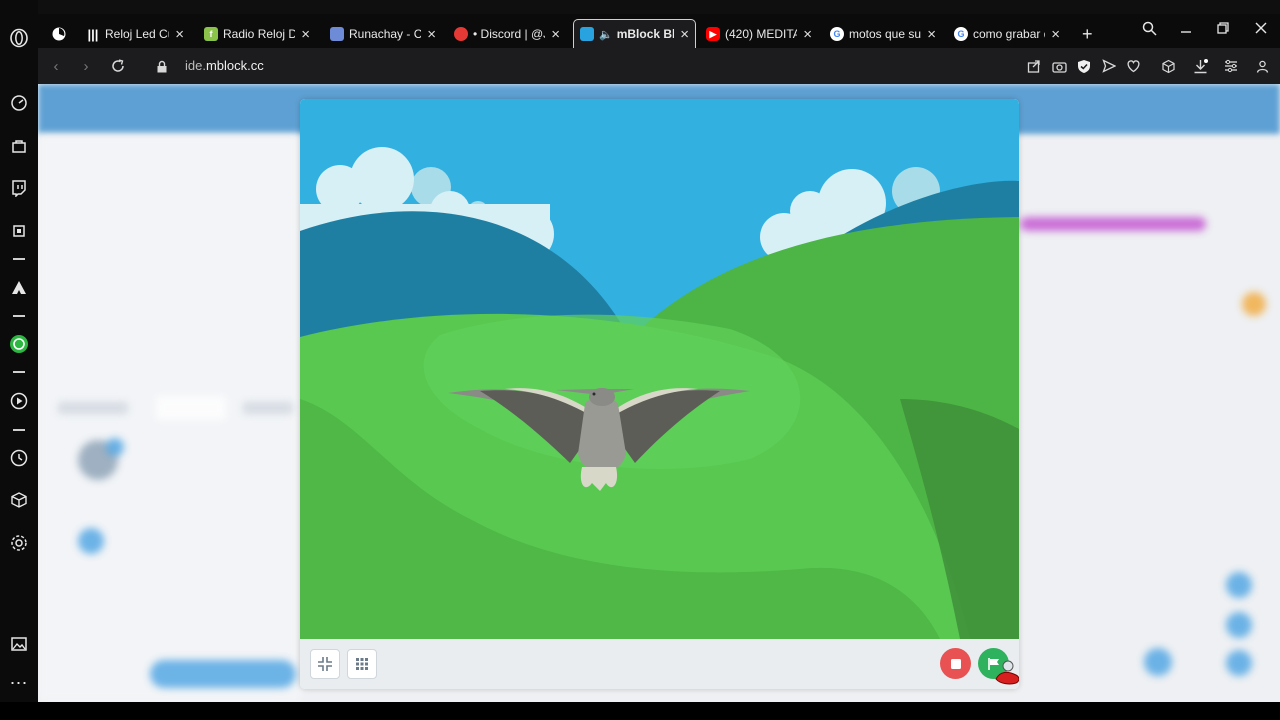 This screenshot has width=1280, height=720. What do you see at coordinates (1084, 66) in the screenshot?
I see `shield-icon` at bounding box center [1084, 66].